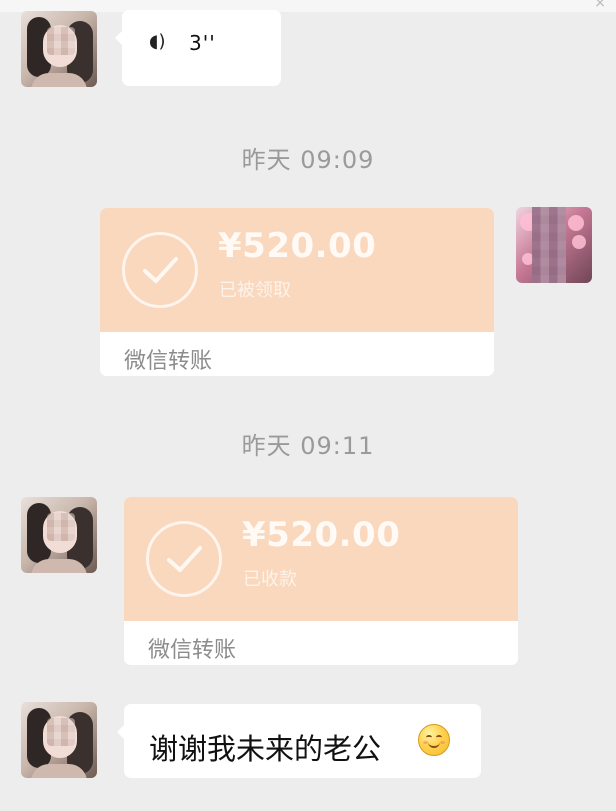 The width and height of the screenshot is (616, 811). What do you see at coordinates (265, 749) in the screenshot?
I see `message-text: 谢谢我未来的老公` at bounding box center [265, 749].